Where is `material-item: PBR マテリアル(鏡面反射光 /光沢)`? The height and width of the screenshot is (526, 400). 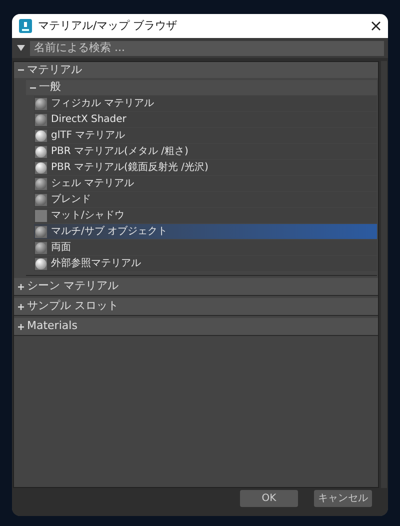
material-item: PBR マテリアル(鏡面反射光 /光沢) is located at coordinates (205, 167).